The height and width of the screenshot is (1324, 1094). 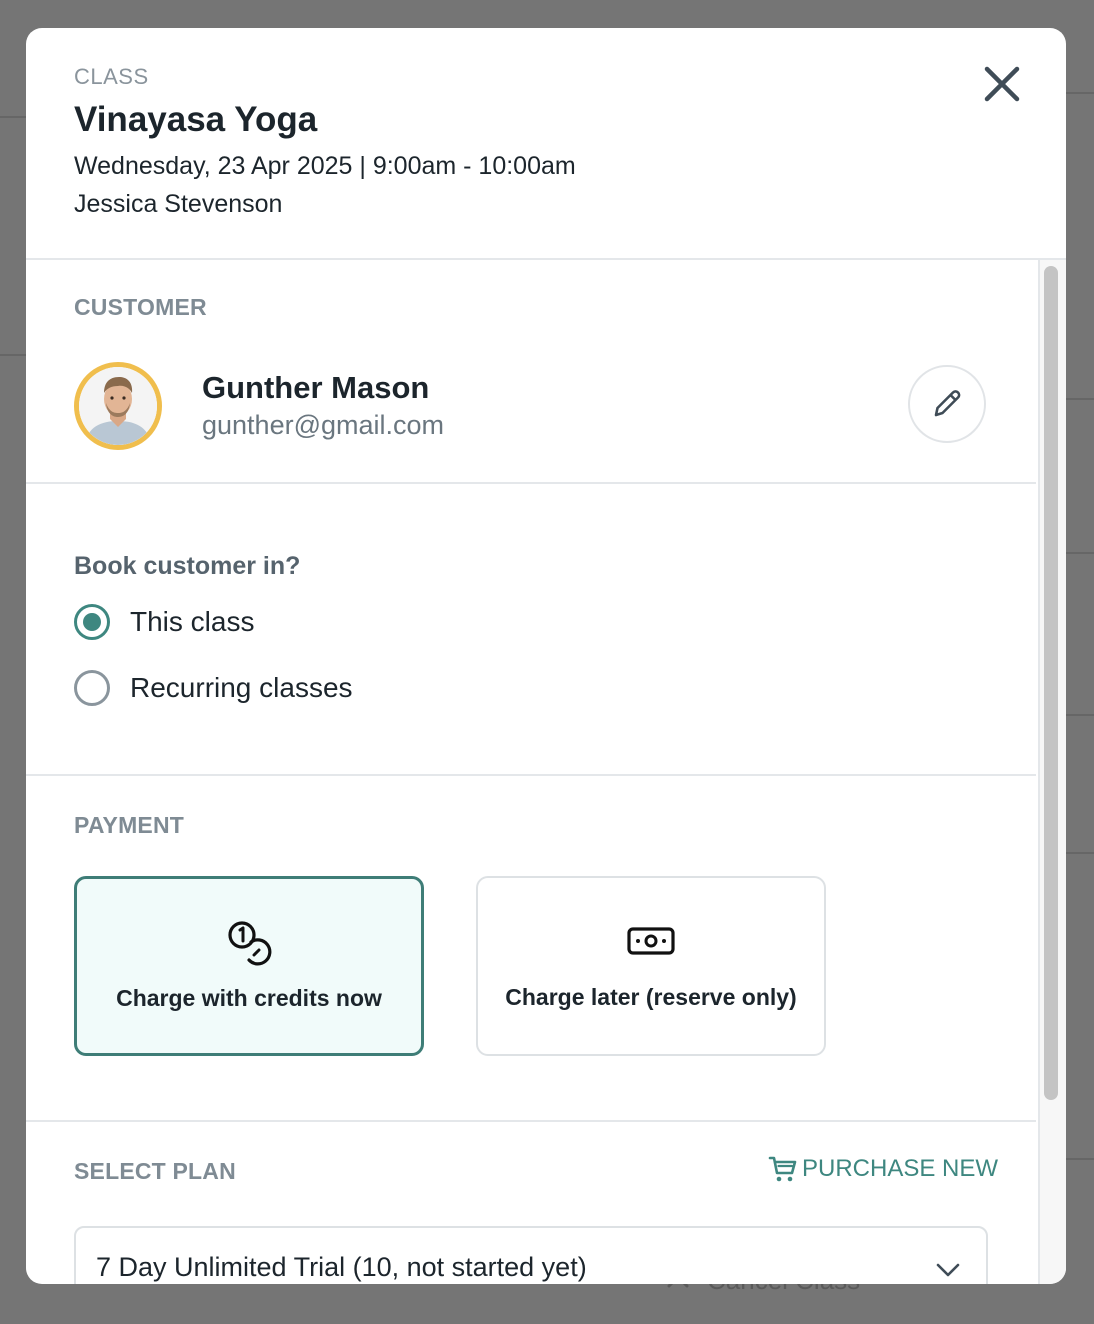 What do you see at coordinates (192, 621) in the screenshot?
I see `radio-label: This class` at bounding box center [192, 621].